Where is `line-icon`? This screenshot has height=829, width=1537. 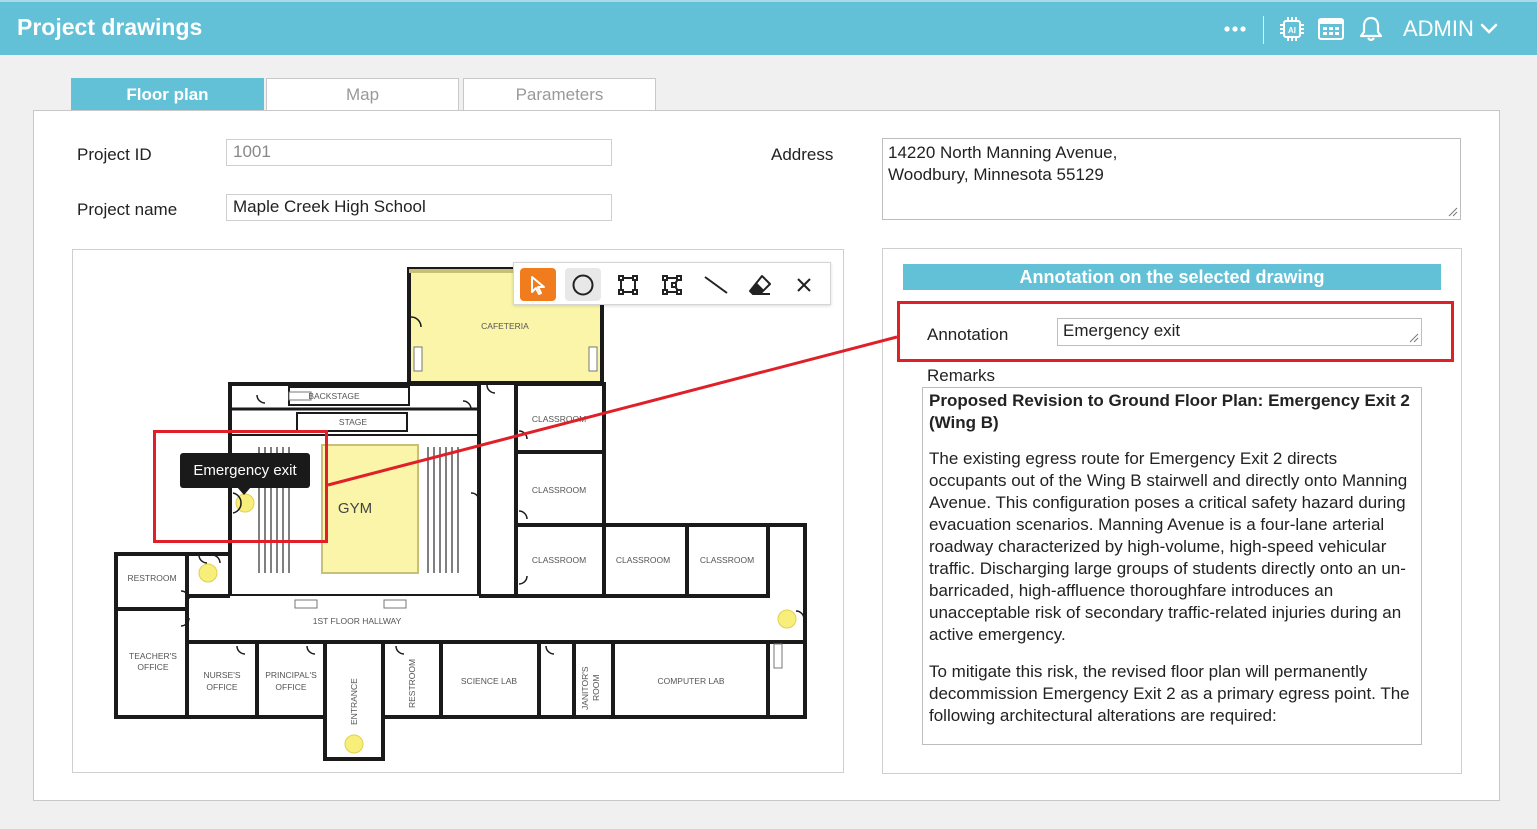
line-icon is located at coordinates (716, 284).